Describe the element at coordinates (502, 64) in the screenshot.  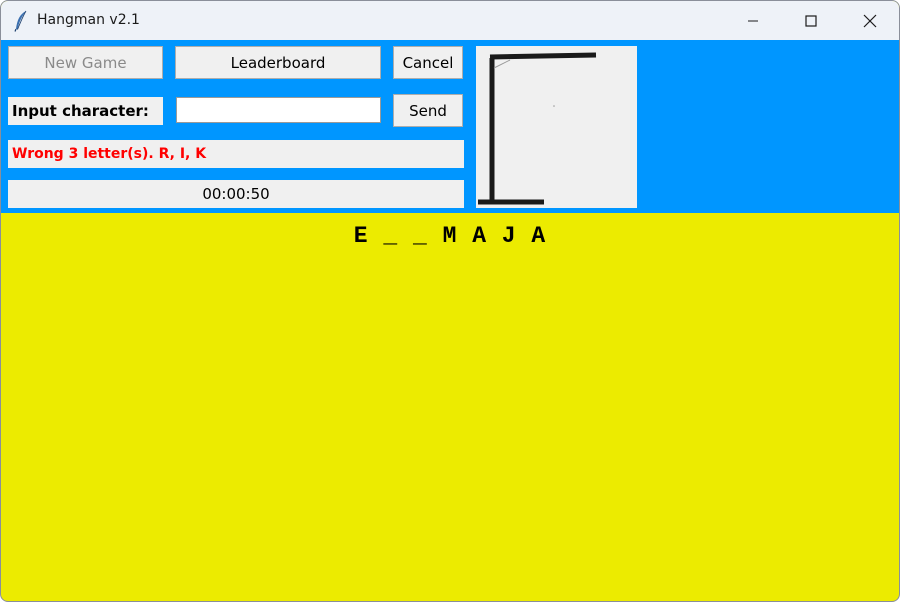
I see `gallows-brace` at that location.